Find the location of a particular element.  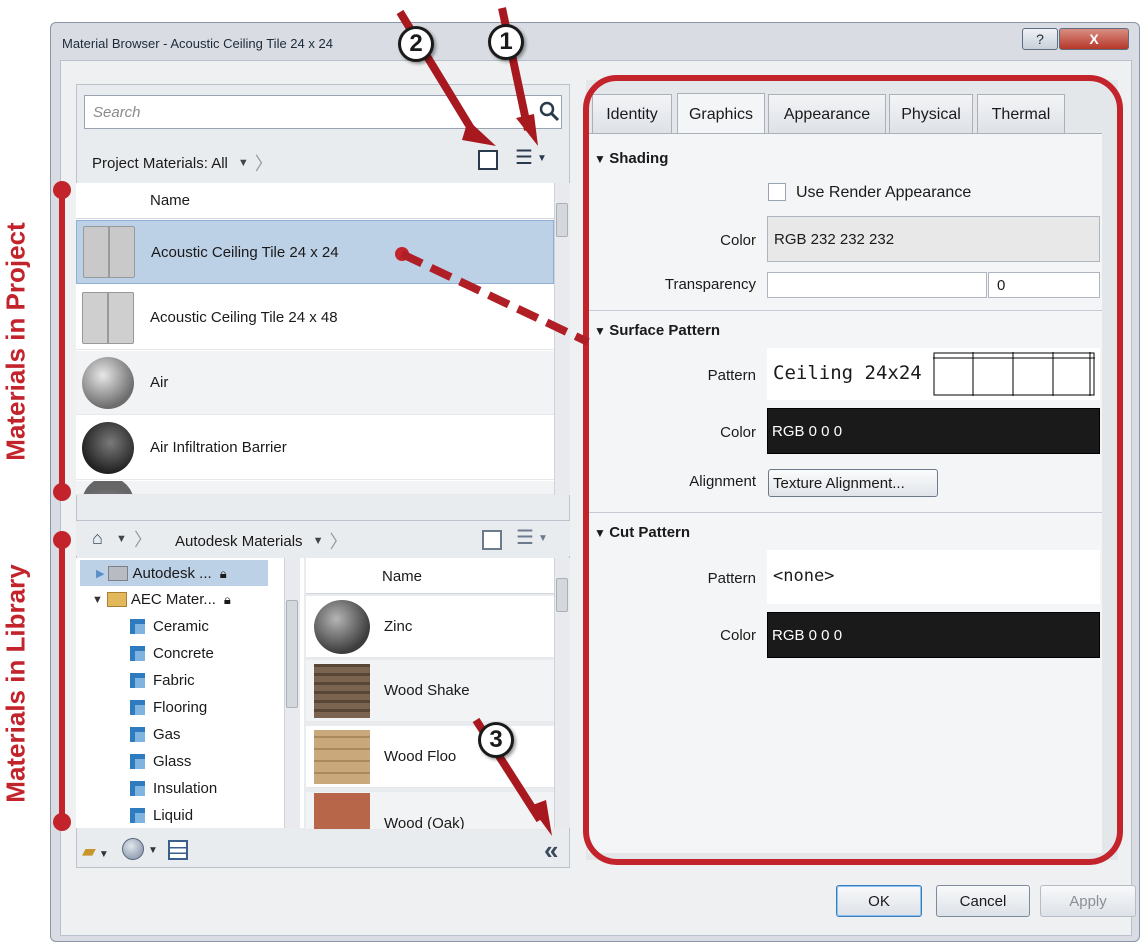

callout-2: 2 is located at coordinates (416, 44).